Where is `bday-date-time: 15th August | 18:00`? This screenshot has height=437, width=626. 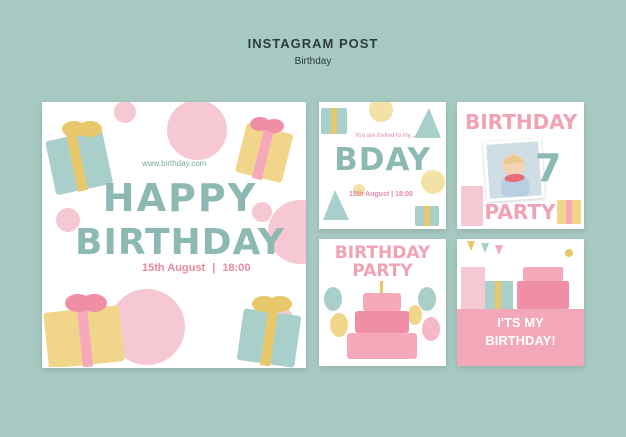
bday-date-time: 15th August | 18:00 is located at coordinates (381, 194).